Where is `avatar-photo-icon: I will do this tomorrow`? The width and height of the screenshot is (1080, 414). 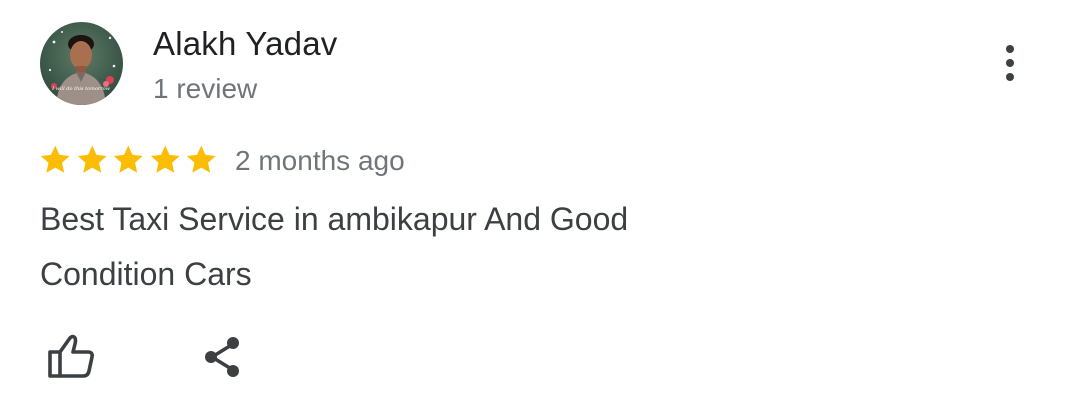
avatar-photo-icon: I will do this tomorrow is located at coordinates (82, 68).